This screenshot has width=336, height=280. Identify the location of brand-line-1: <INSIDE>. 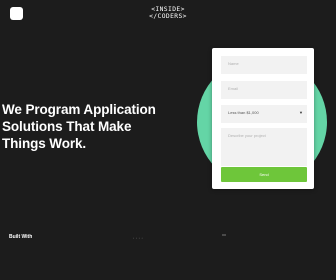
(168, 9).